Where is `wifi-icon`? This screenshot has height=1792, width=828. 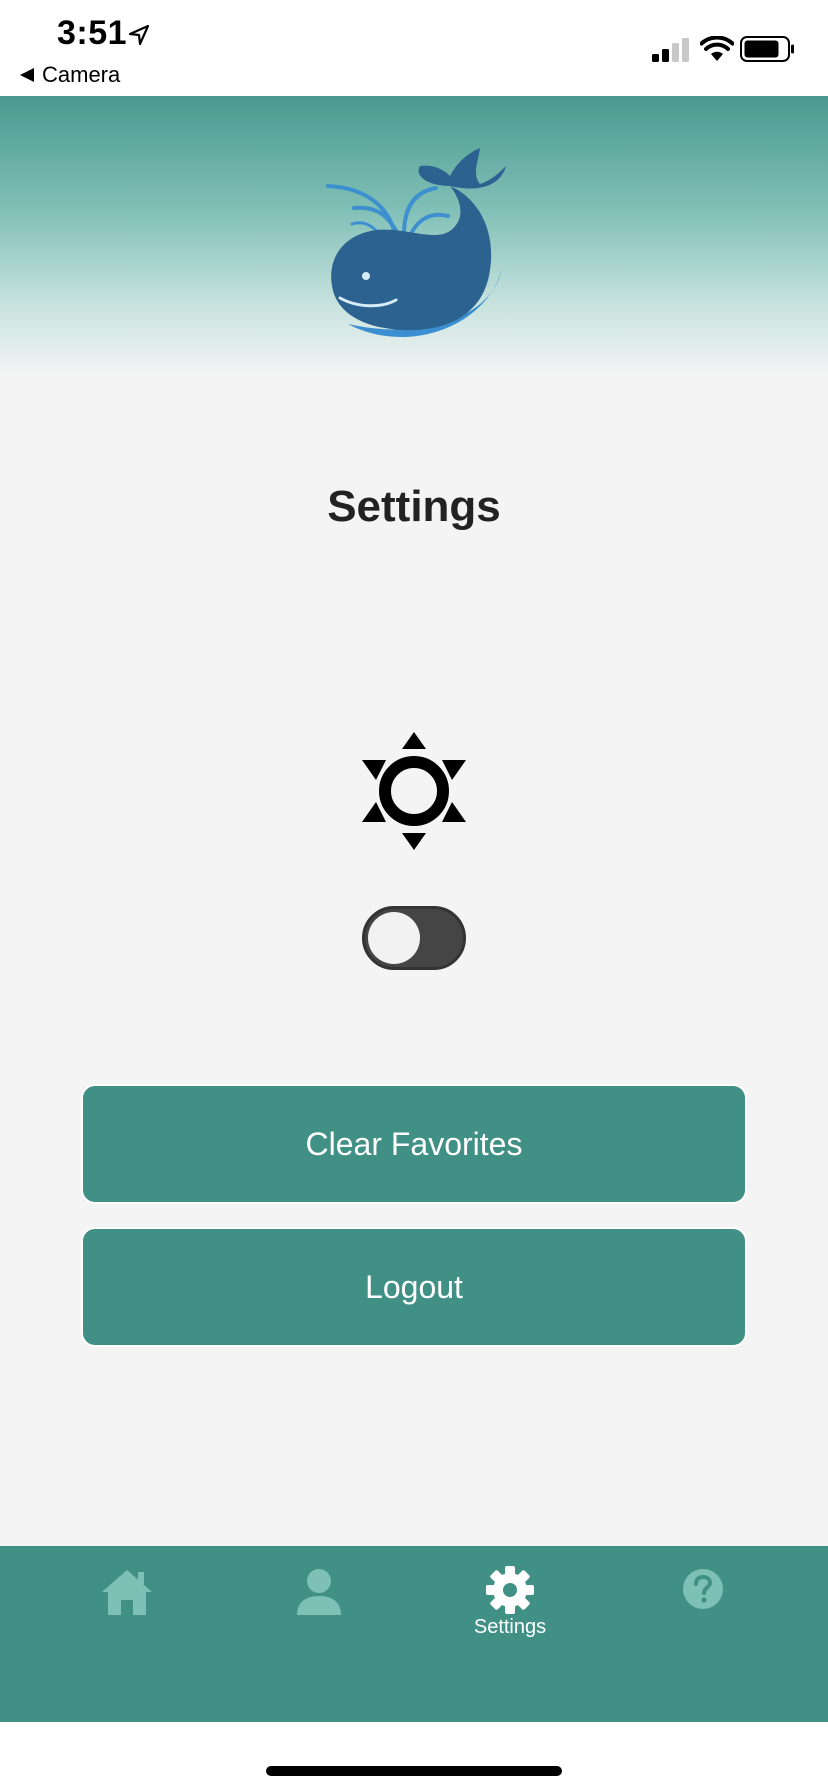 wifi-icon is located at coordinates (717, 48).